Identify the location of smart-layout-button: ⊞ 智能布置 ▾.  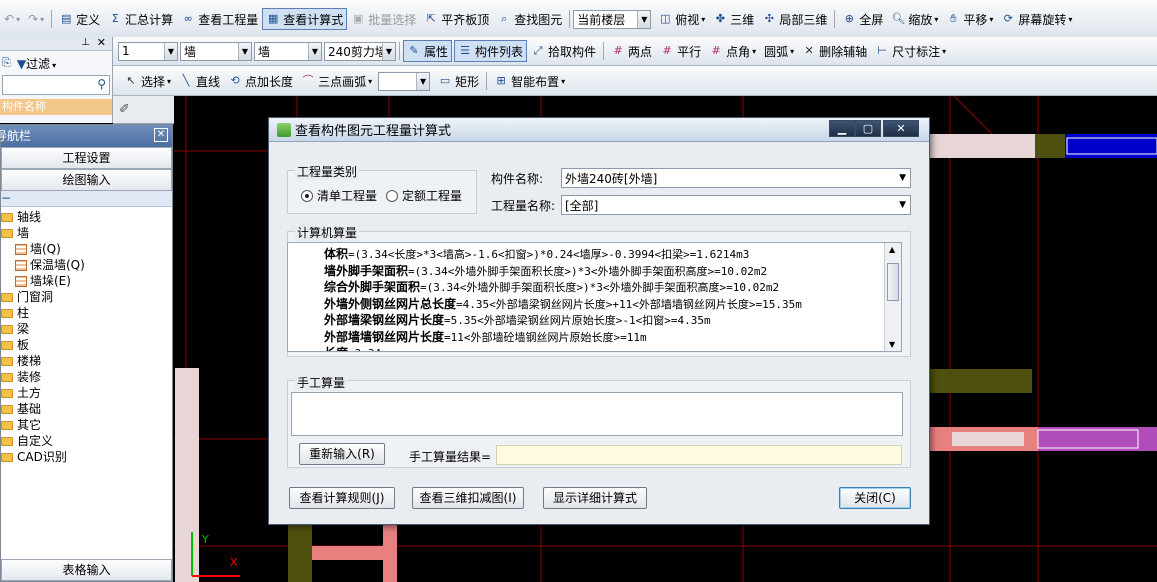
(529, 81).